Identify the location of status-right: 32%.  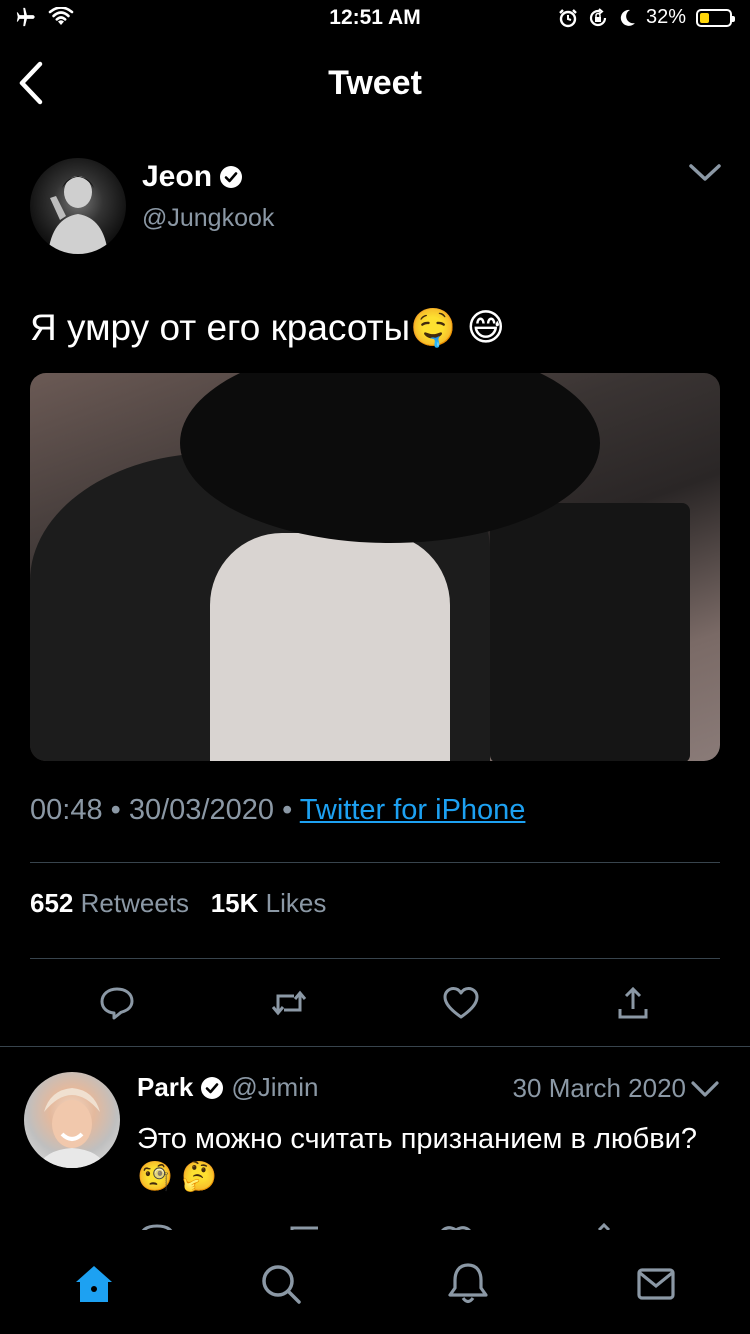
(646, 17).